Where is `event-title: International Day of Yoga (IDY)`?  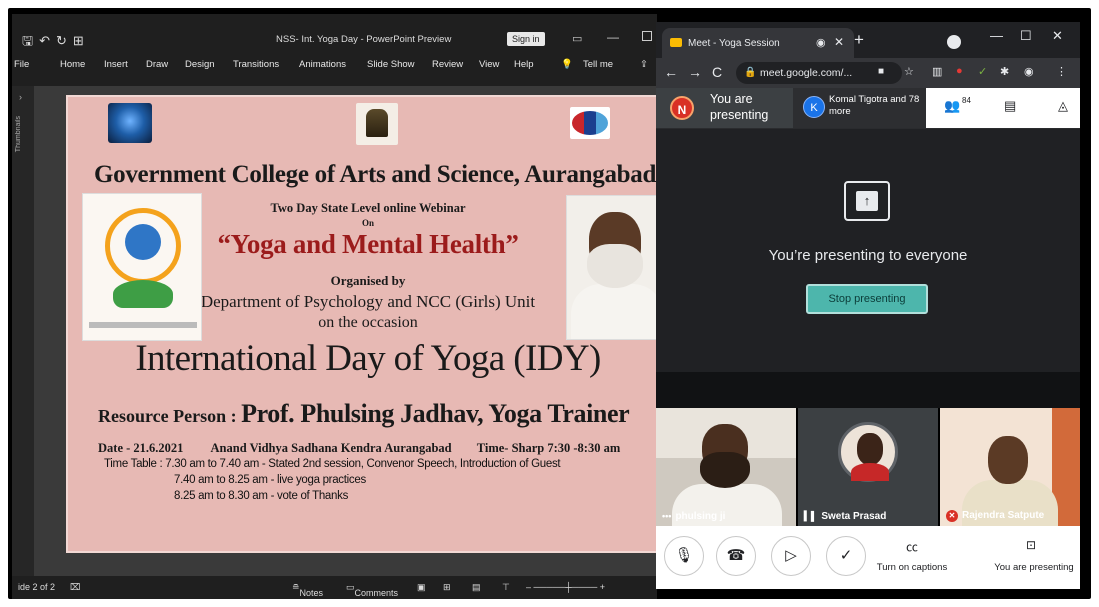
event-title: International Day of Yoga (IDY) is located at coordinates (368, 358).